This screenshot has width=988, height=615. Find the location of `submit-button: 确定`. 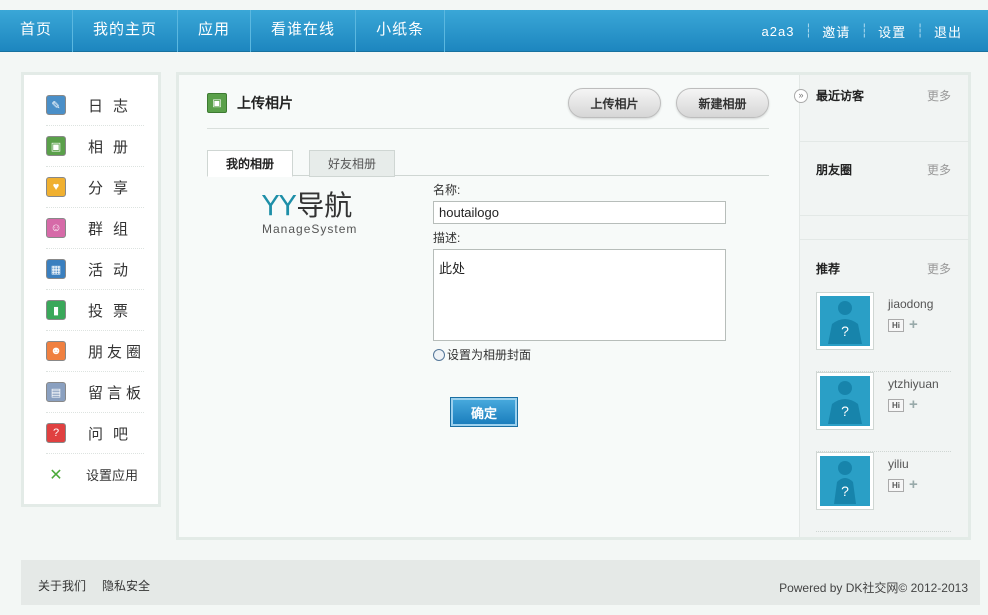

submit-button: 确定 is located at coordinates (484, 412).